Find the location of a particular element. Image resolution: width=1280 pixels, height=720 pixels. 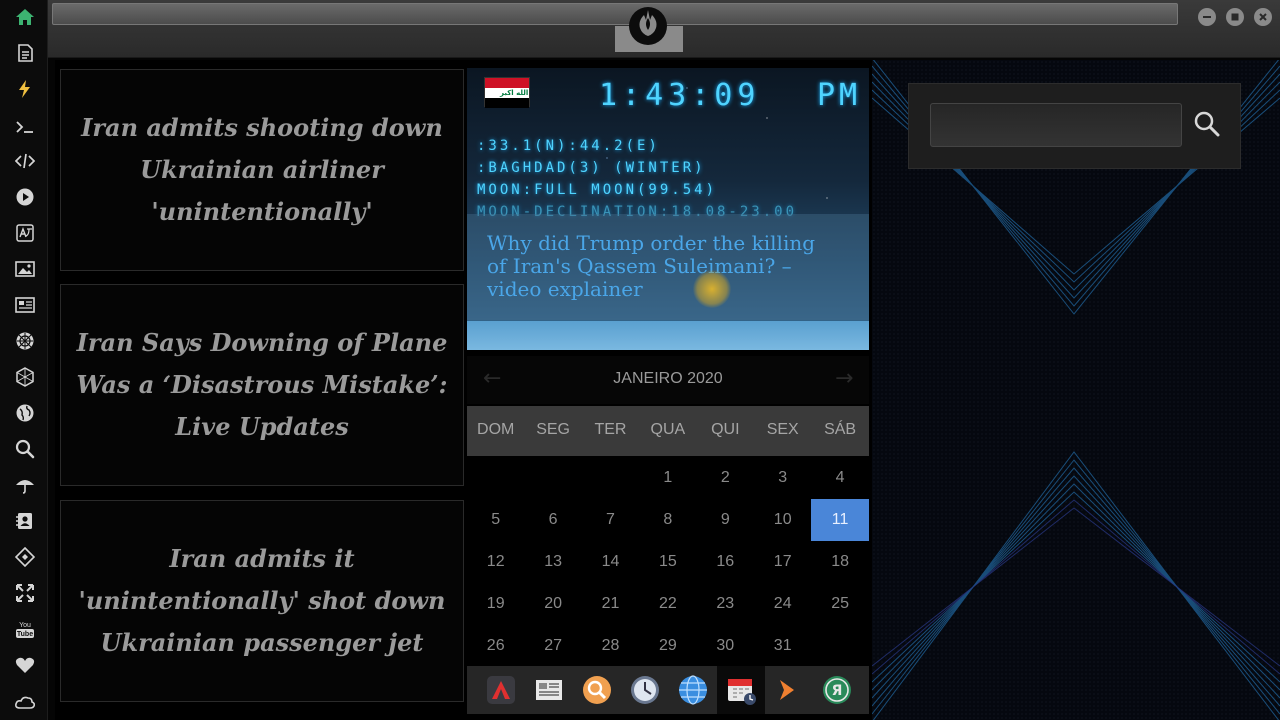

app-dock: Я is located at coordinates (668, 690).